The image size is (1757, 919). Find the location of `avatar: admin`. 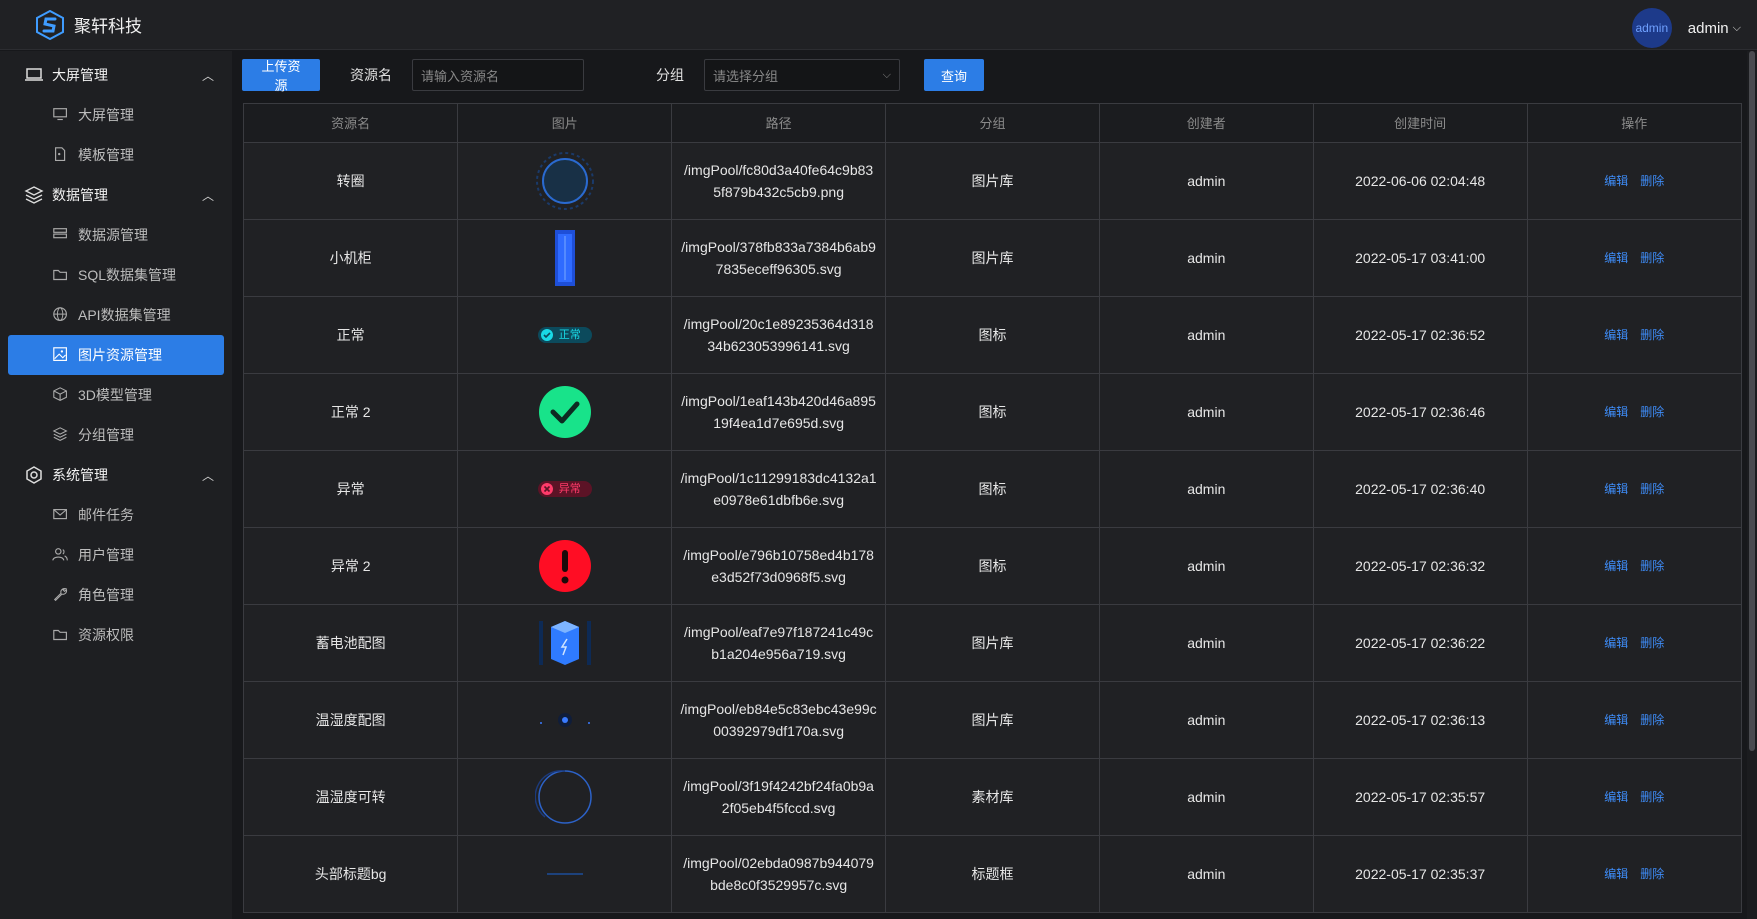

avatar: admin is located at coordinates (1652, 28).